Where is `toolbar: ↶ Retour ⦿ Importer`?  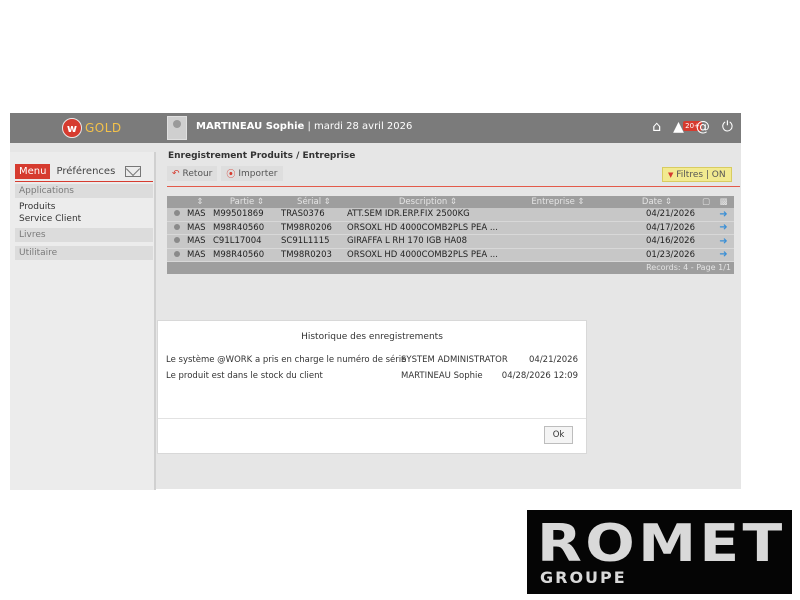 toolbar: ↶ Retour ⦿ Importer is located at coordinates (225, 173).